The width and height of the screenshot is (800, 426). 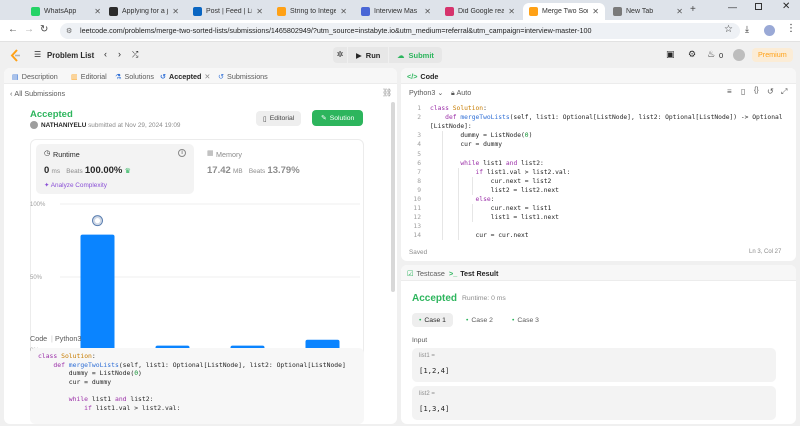 What do you see at coordinates (44, 29) in the screenshot?
I see `reload-icon: ↻` at bounding box center [44, 29].